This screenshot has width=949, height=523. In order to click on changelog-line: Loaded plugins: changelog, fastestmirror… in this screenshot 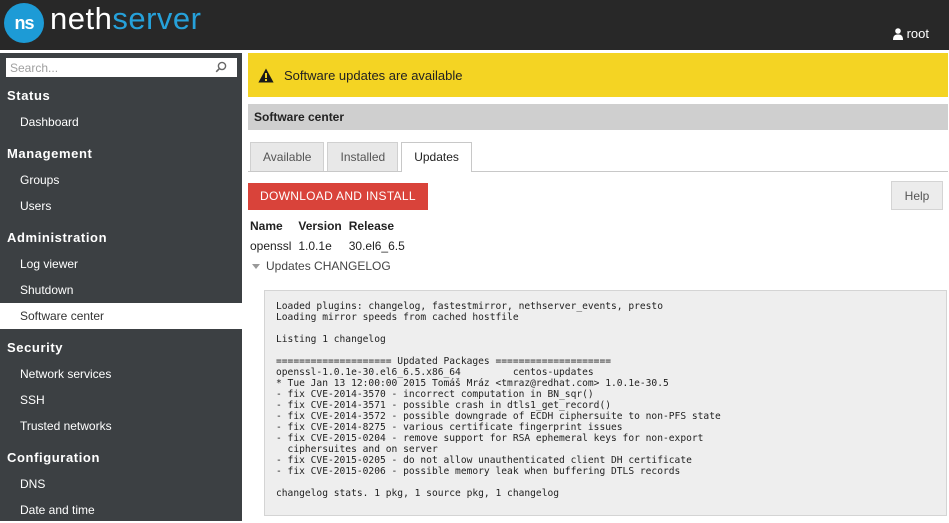, I will do `click(469, 306)`.